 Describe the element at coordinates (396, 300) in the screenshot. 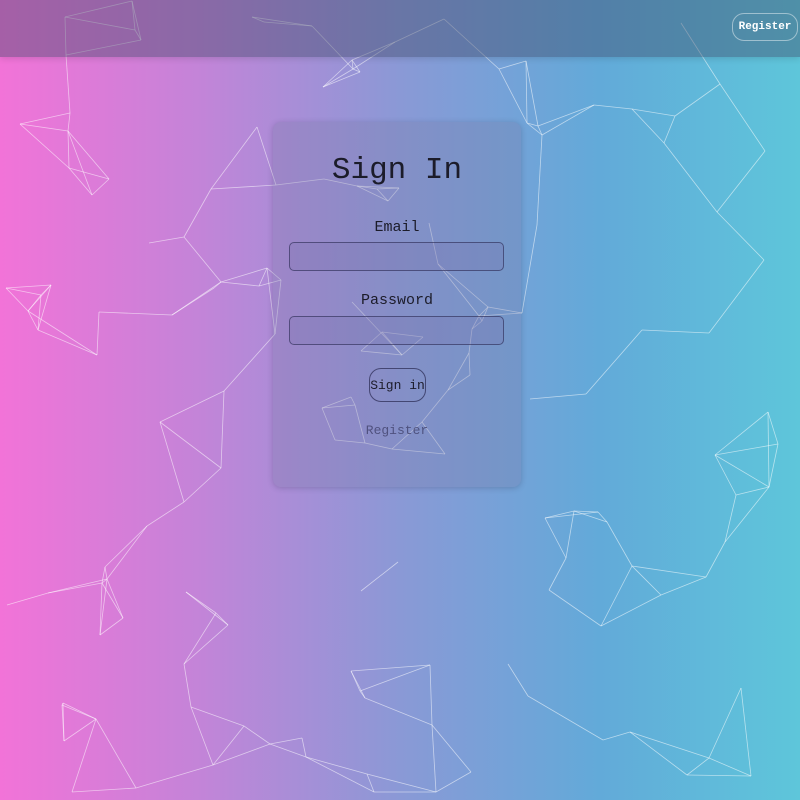

I see `password-label: Password` at that location.